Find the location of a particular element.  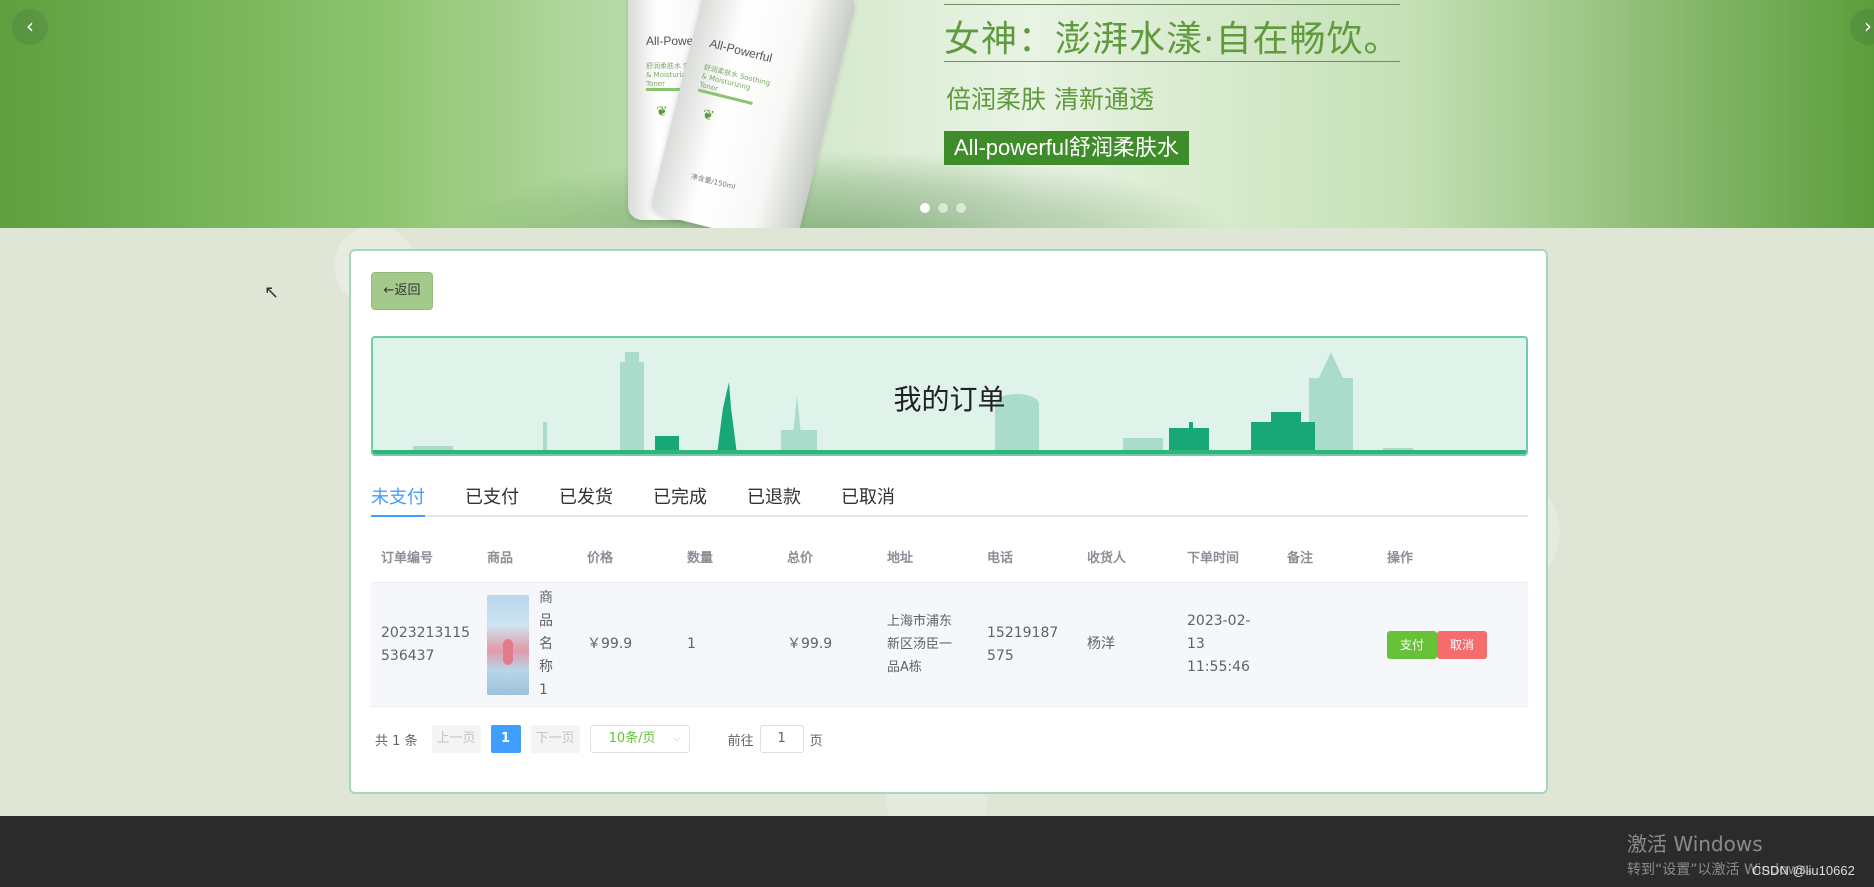

carousel-next-button: › is located at coordinates (1862, 27).